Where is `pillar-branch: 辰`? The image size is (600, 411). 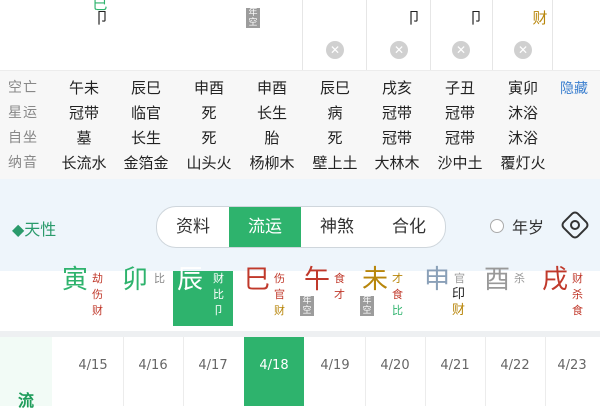 pillar-branch: 辰 is located at coordinates (190, 280).